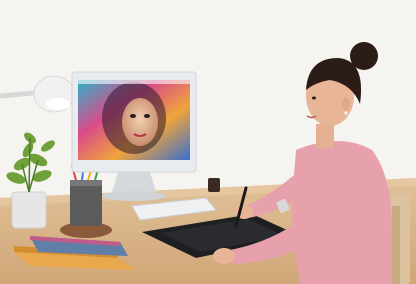 The image size is (416, 284). What do you see at coordinates (214, 185) in the screenshot?
I see `small-cup` at bounding box center [214, 185].